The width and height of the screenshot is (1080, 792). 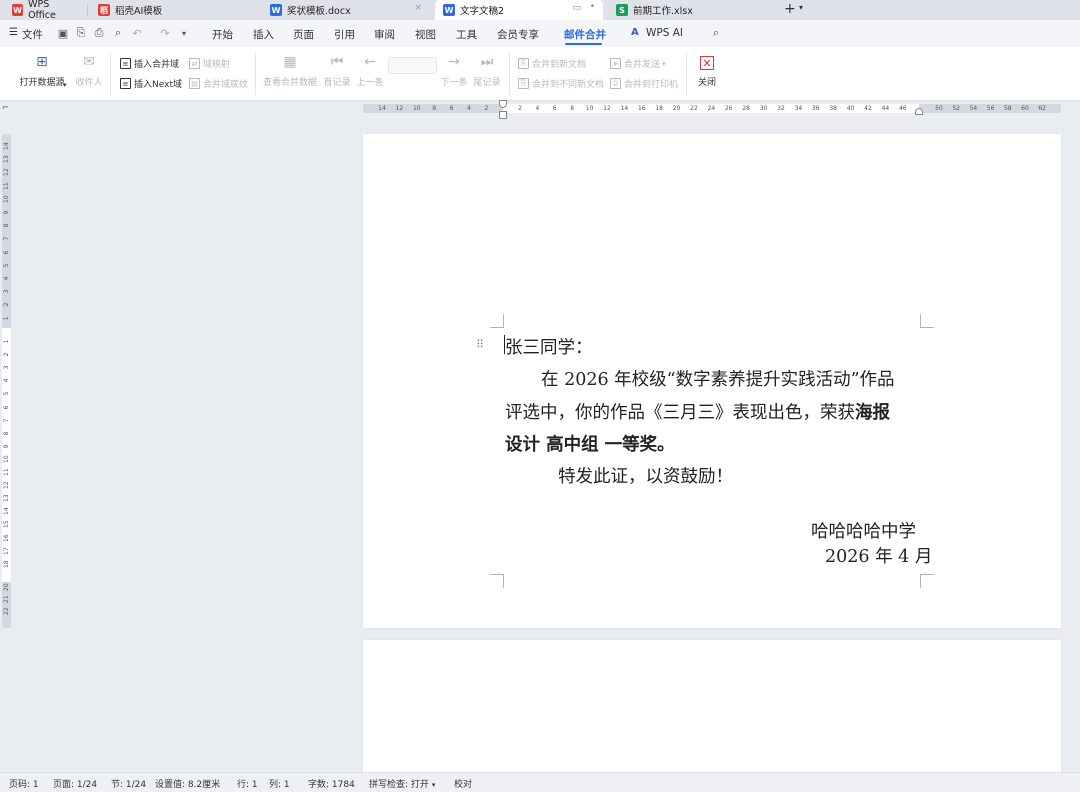 What do you see at coordinates (290, 83) in the screenshot?
I see `view-merged-data-label: 查看合并数据` at bounding box center [290, 83].